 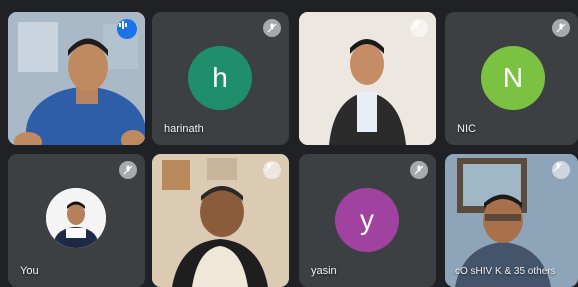 What do you see at coordinates (511, 220) in the screenshot?
I see `tile-others: cO sHIV K & 35 others` at bounding box center [511, 220].